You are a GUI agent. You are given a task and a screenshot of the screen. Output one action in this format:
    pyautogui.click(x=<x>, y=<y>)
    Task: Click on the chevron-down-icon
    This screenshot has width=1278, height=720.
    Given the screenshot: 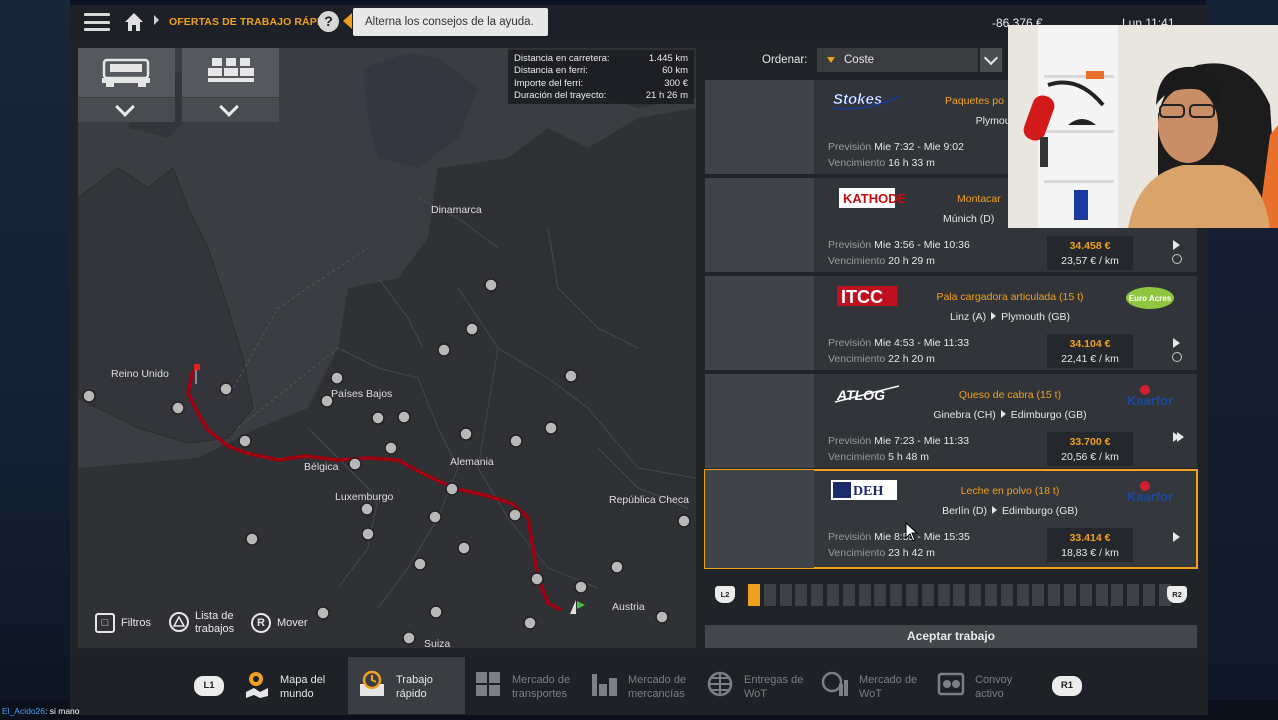 What is the action you would take?
    pyautogui.click(x=125, y=107)
    